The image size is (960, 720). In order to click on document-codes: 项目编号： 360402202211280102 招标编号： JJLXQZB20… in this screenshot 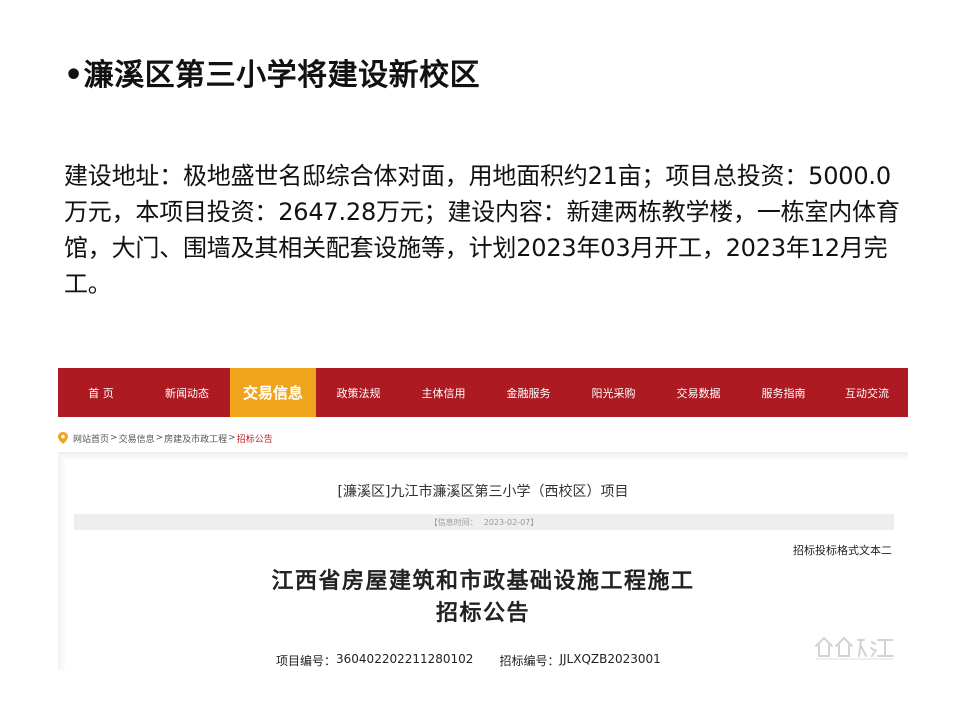, I will do `click(468, 660)`.